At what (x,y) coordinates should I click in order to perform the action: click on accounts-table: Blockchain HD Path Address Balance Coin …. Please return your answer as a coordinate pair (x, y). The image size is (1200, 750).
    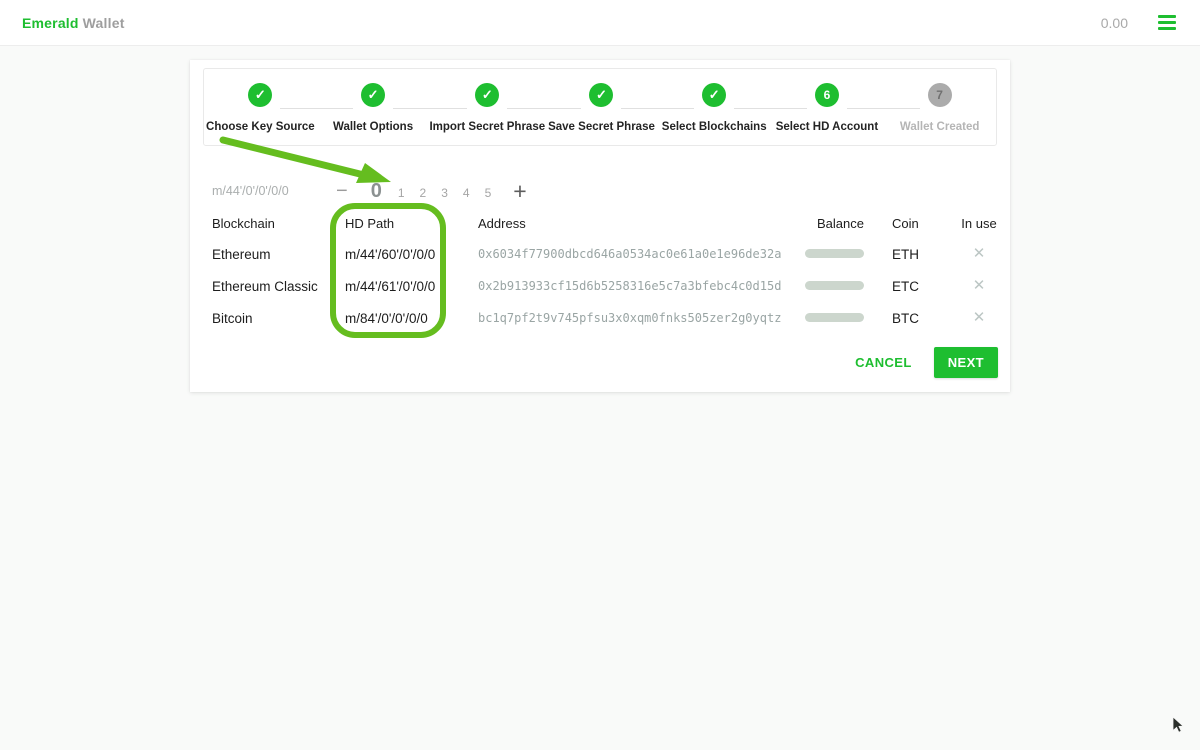
    Looking at the image, I should click on (604, 271).